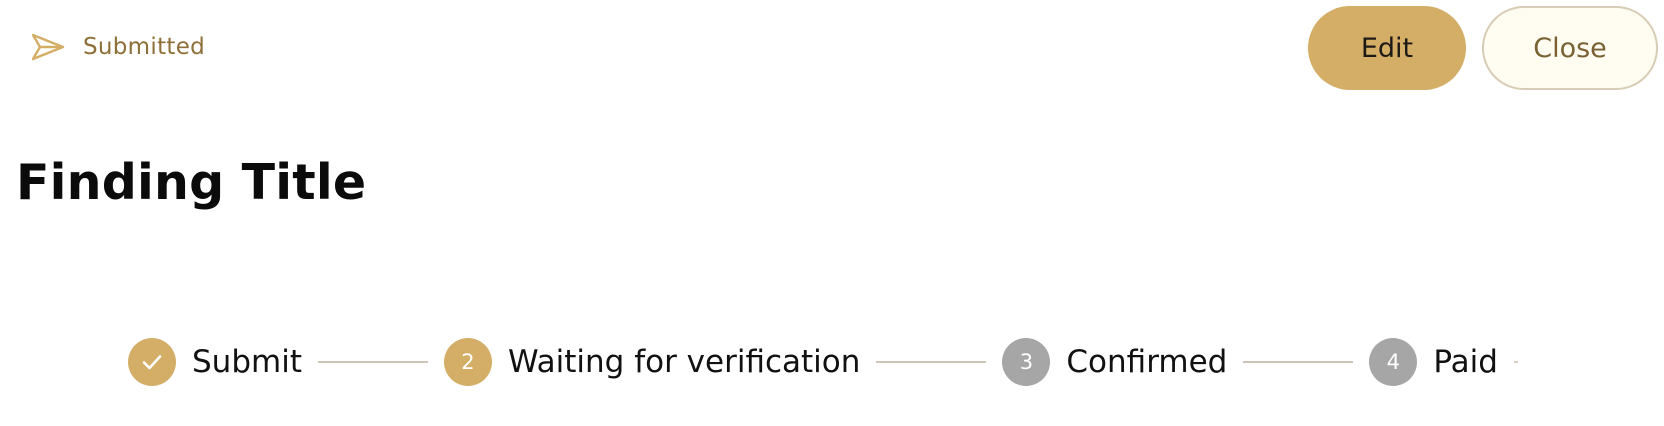  Describe the element at coordinates (1387, 48) in the screenshot. I see `edit-button: Edit` at that location.